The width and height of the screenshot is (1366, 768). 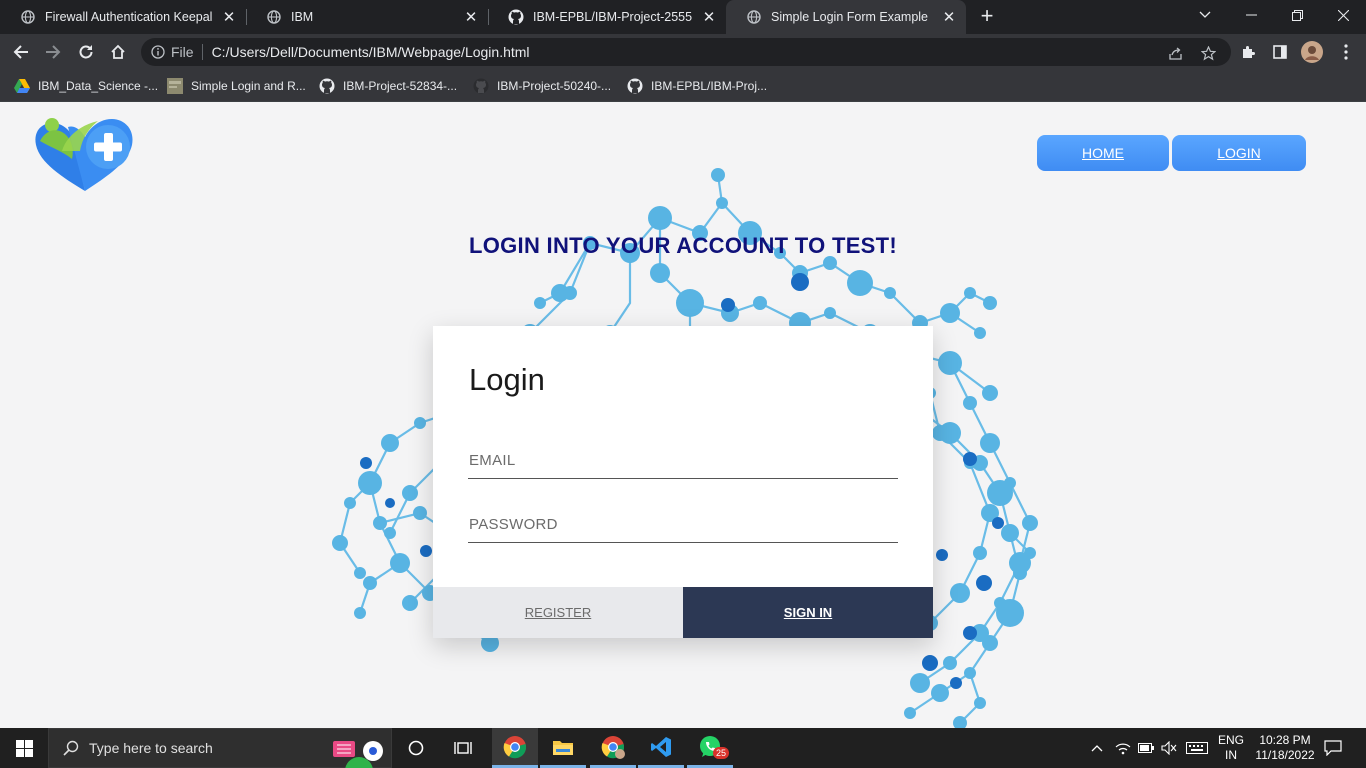 What do you see at coordinates (53, 52) in the screenshot?
I see `forward-icon` at bounding box center [53, 52].